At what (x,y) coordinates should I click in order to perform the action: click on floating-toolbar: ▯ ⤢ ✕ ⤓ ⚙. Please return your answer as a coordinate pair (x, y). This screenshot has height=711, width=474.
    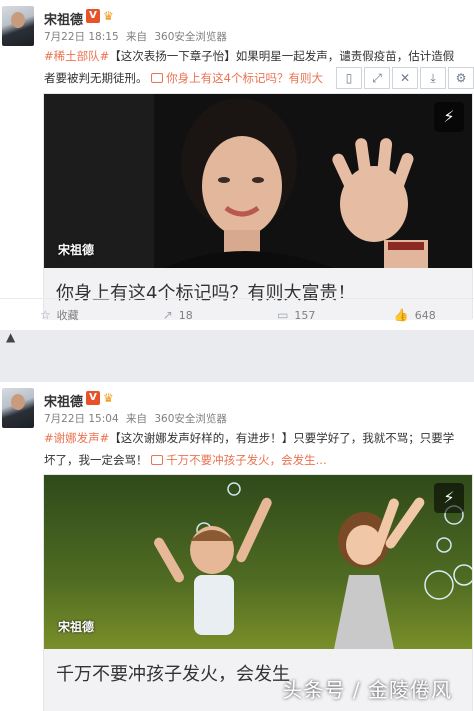
    Looking at the image, I should click on (404, 78).